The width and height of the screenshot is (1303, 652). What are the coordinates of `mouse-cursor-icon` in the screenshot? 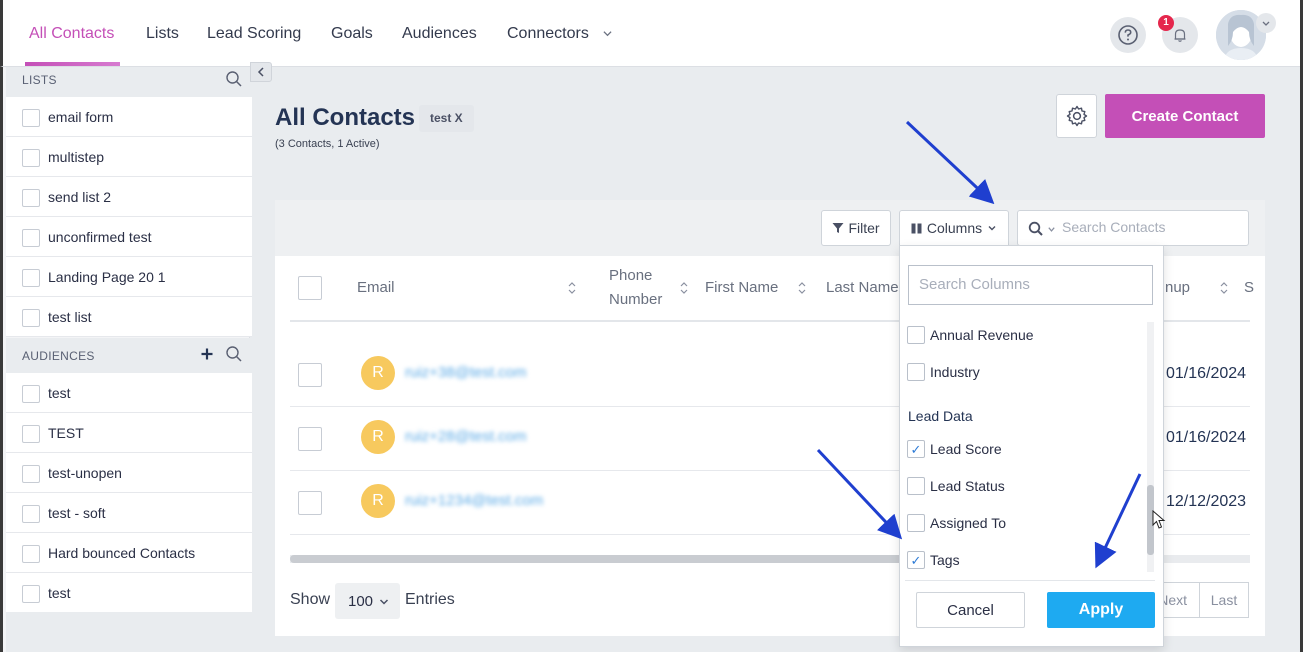 It's located at (1159, 519).